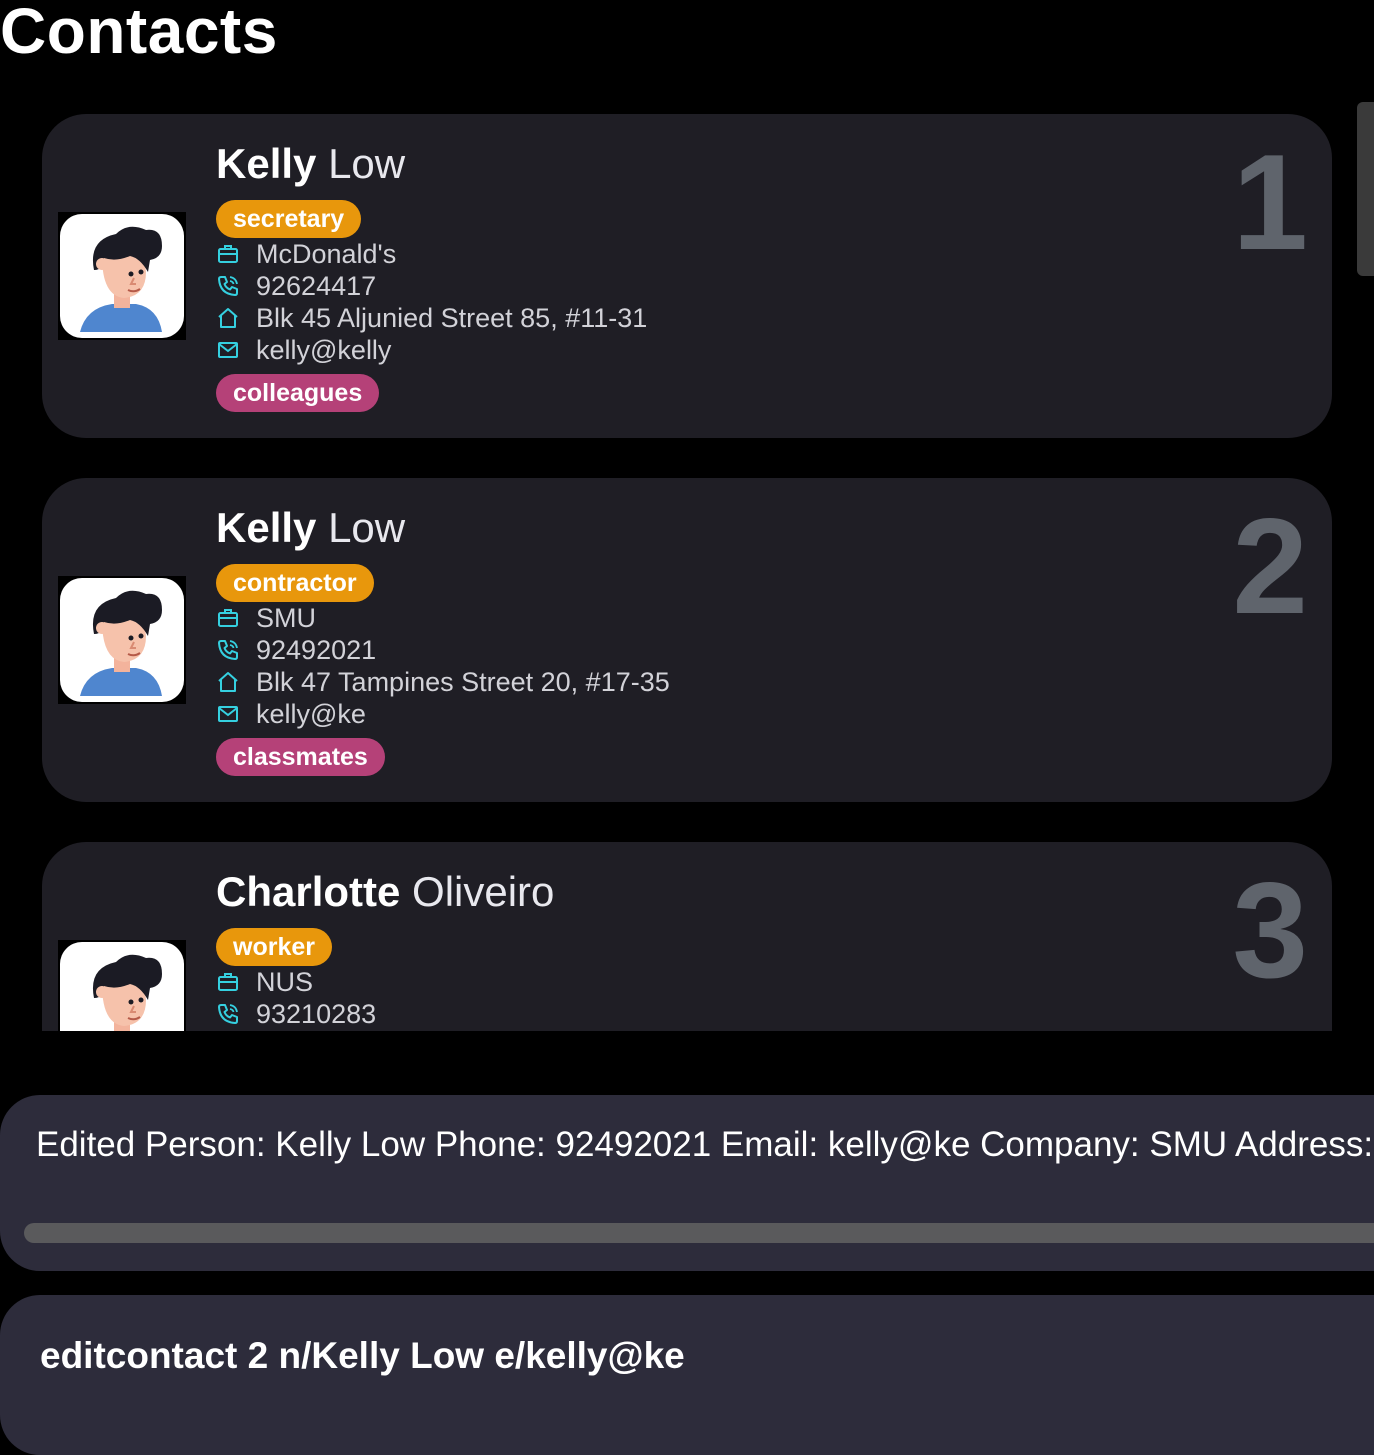  What do you see at coordinates (274, 947) in the screenshot?
I see `role-tag: worker` at bounding box center [274, 947].